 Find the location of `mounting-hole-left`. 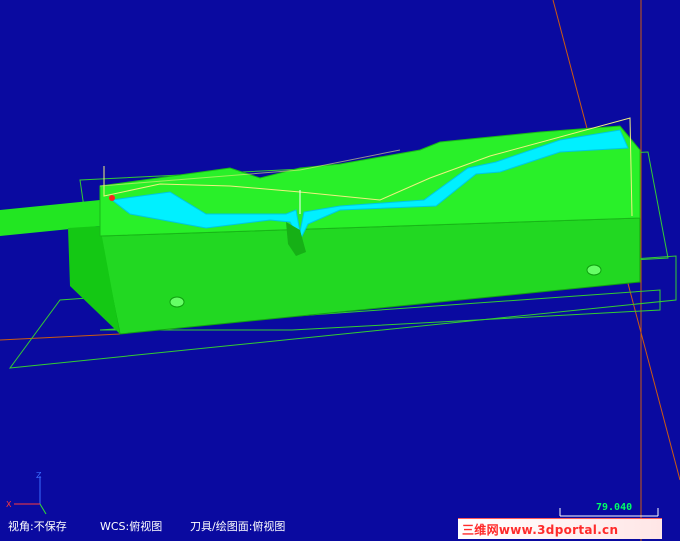

mounting-hole-left is located at coordinates (177, 302).